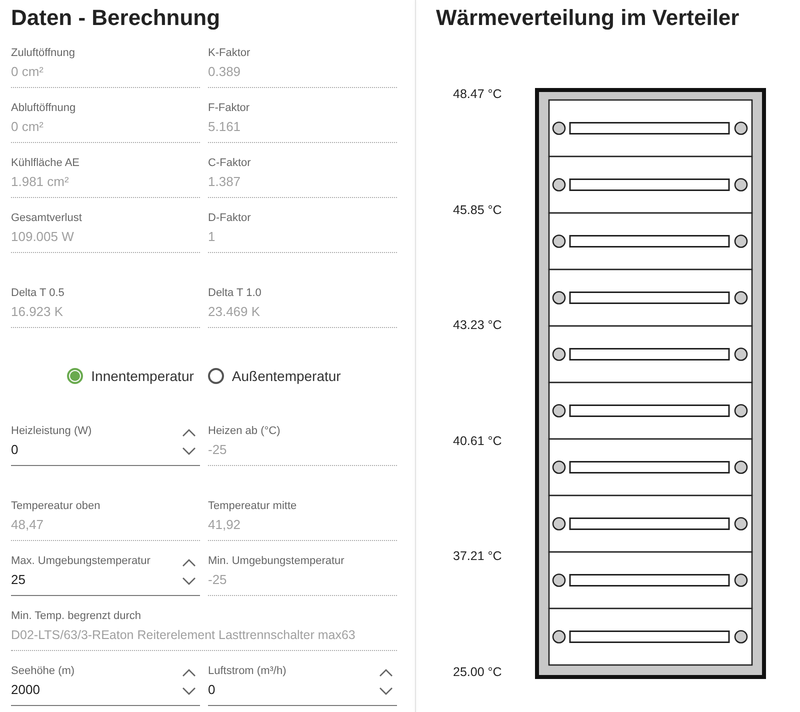 This screenshot has width=800, height=712. I want to click on field-label: K-Faktor, so click(229, 53).